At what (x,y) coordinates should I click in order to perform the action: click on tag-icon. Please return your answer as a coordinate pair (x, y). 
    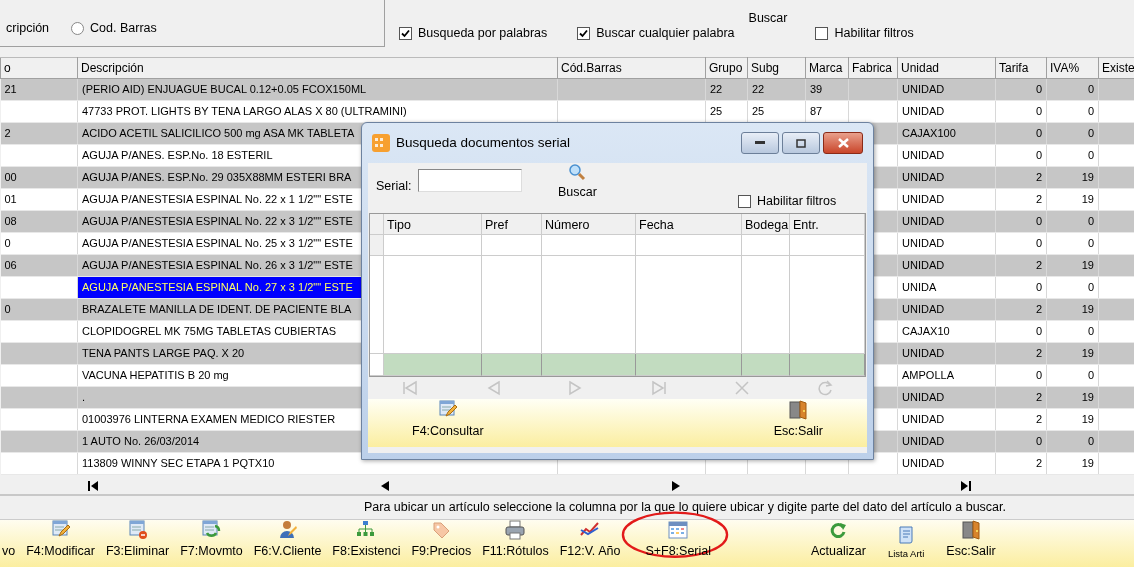
    Looking at the image, I should click on (441, 530).